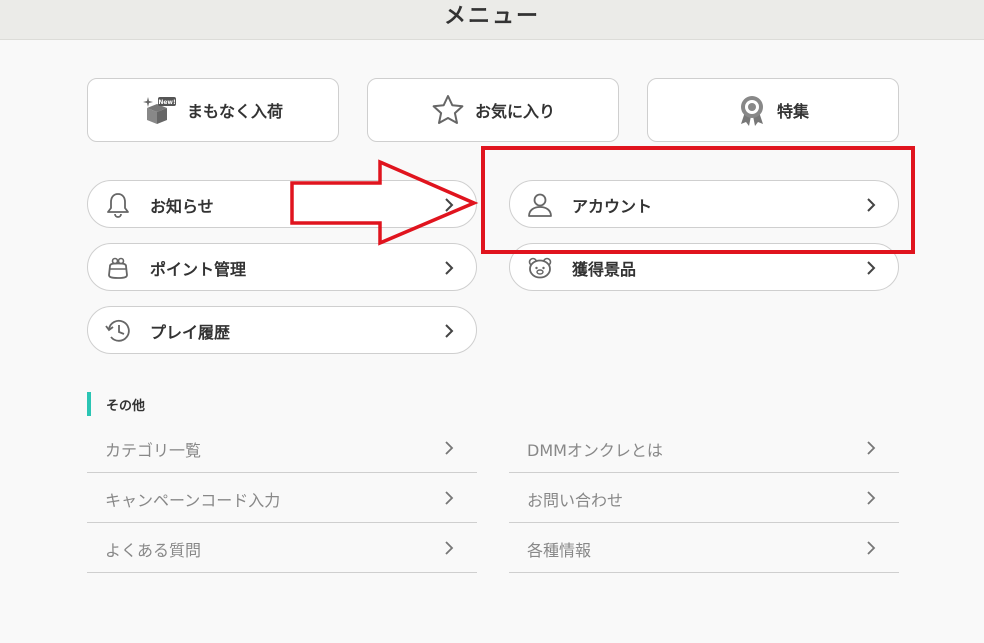 This screenshot has width=984, height=643. Describe the element at coordinates (595, 450) in the screenshot. I see `list-item-label: DMMオンクレとは` at that location.